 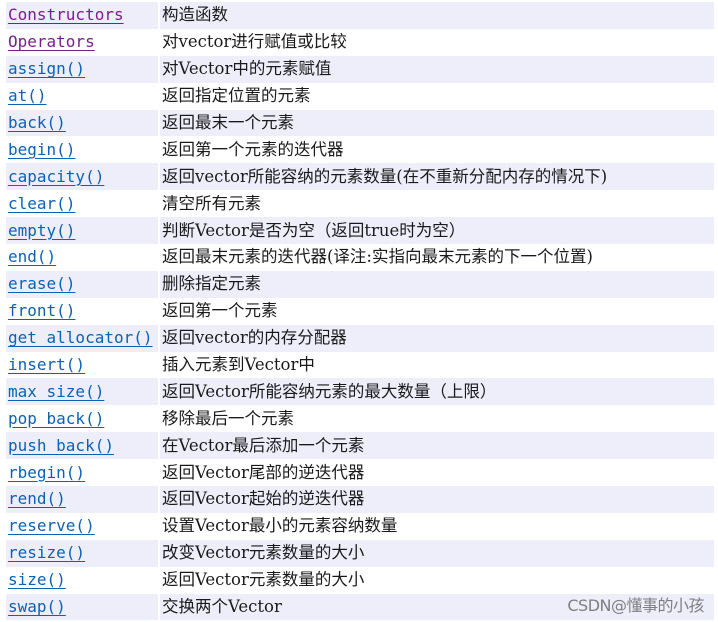 I want to click on table-row: rbegin() 返回Vector尾部的逆迭代器, so click(x=360, y=473).